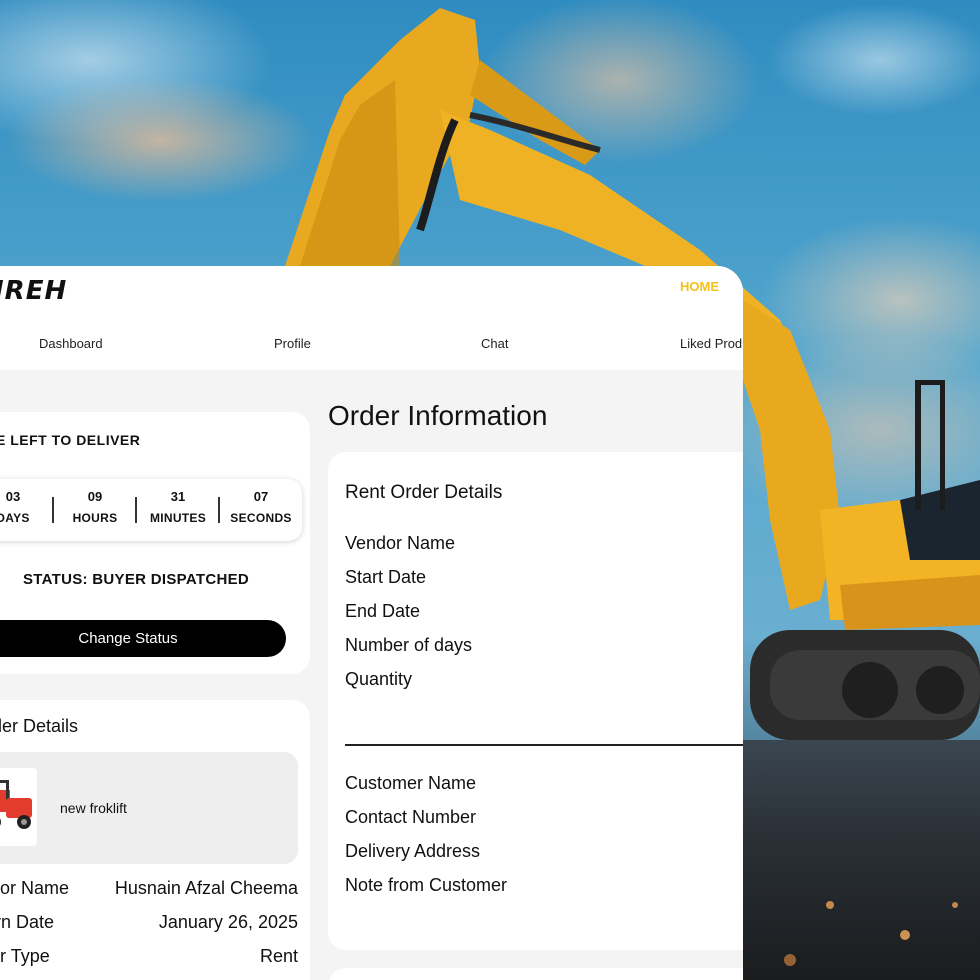  What do you see at coordinates (411, 817) in the screenshot?
I see `customer-field-contact-number: Contact Number` at bounding box center [411, 817].